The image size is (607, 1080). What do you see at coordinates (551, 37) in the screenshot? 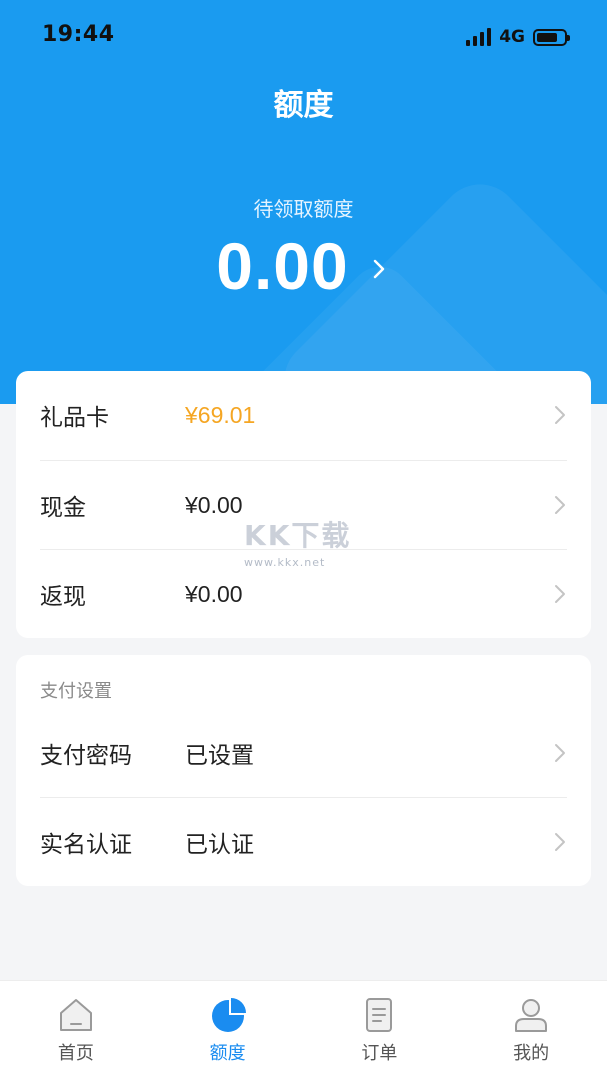
I see `battery-icon` at bounding box center [551, 37].